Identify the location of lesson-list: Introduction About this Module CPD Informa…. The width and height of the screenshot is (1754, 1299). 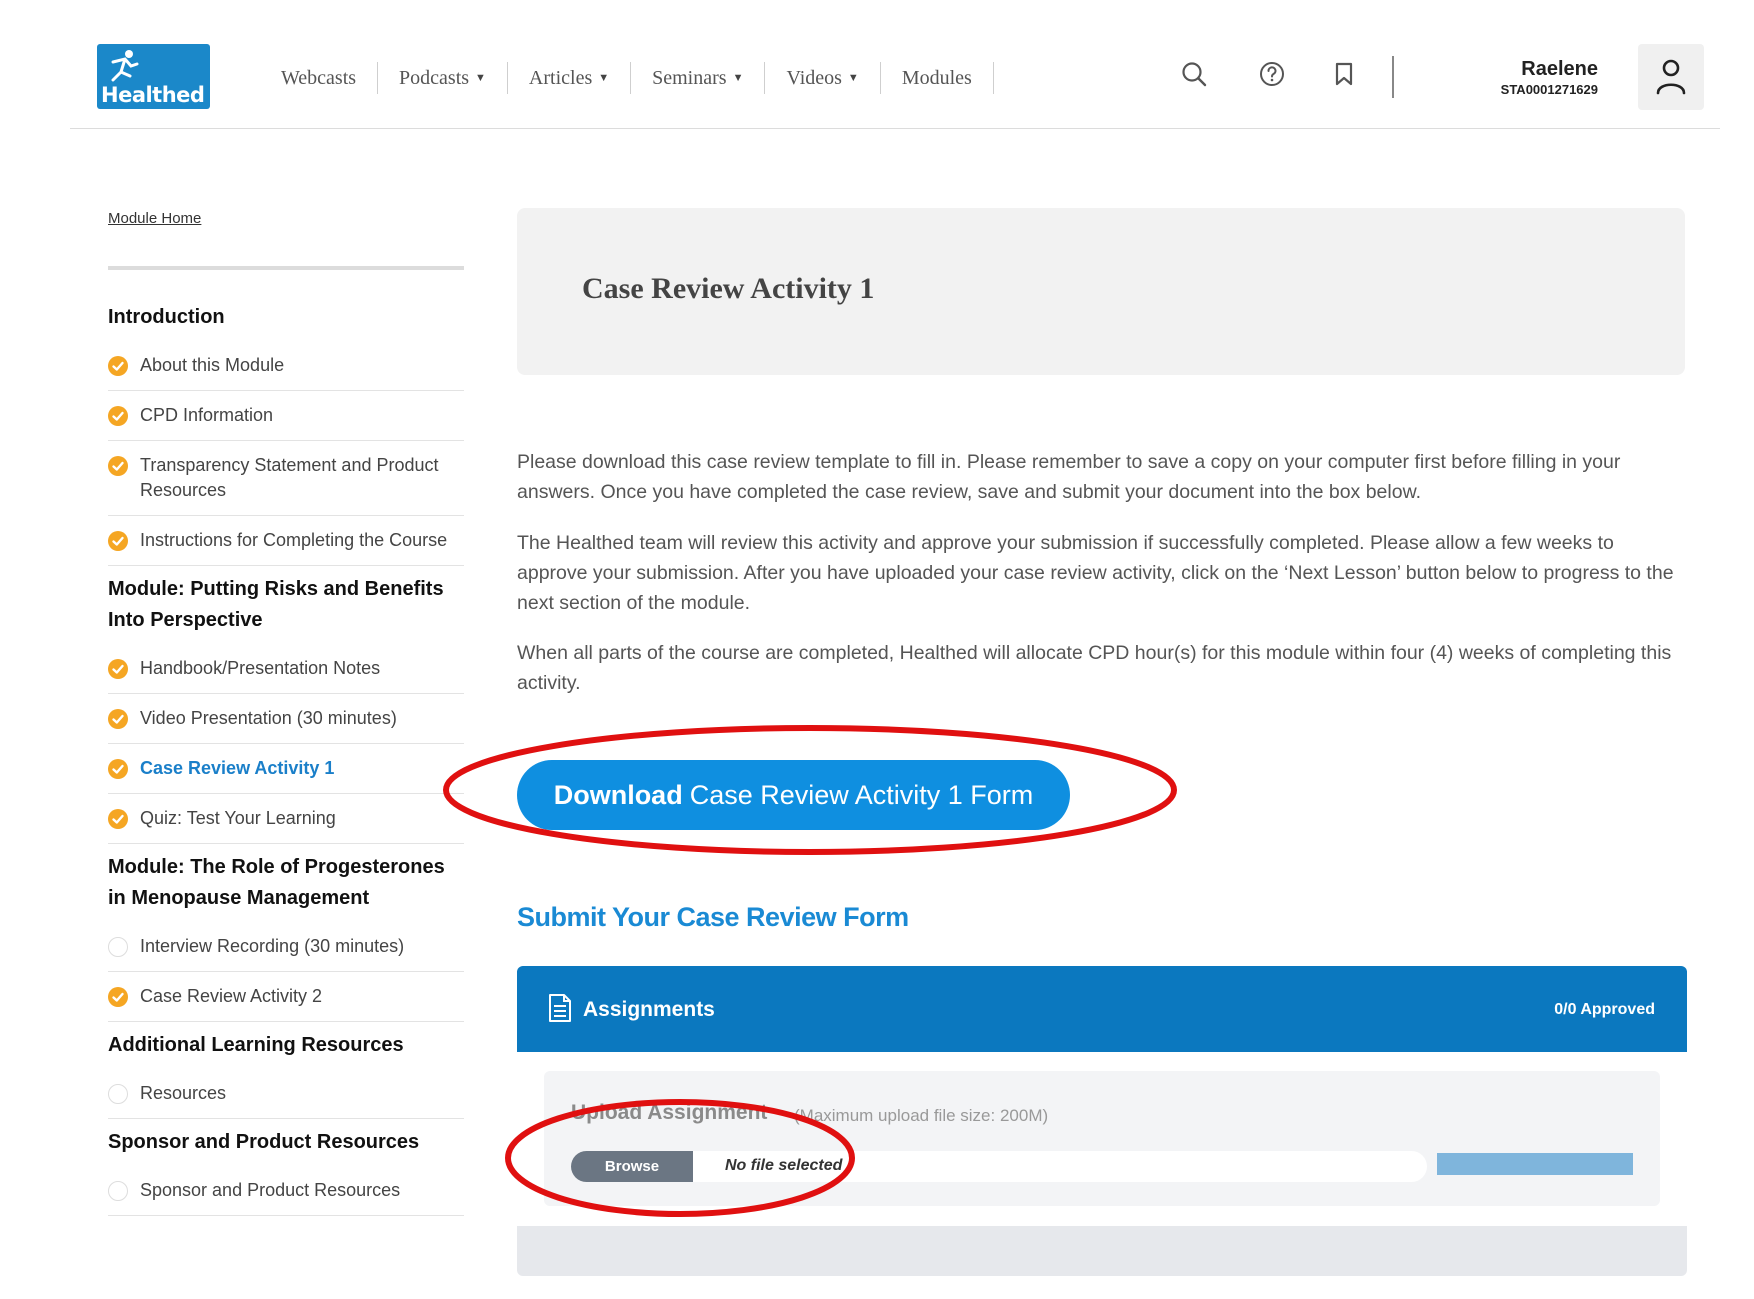
(286, 755).